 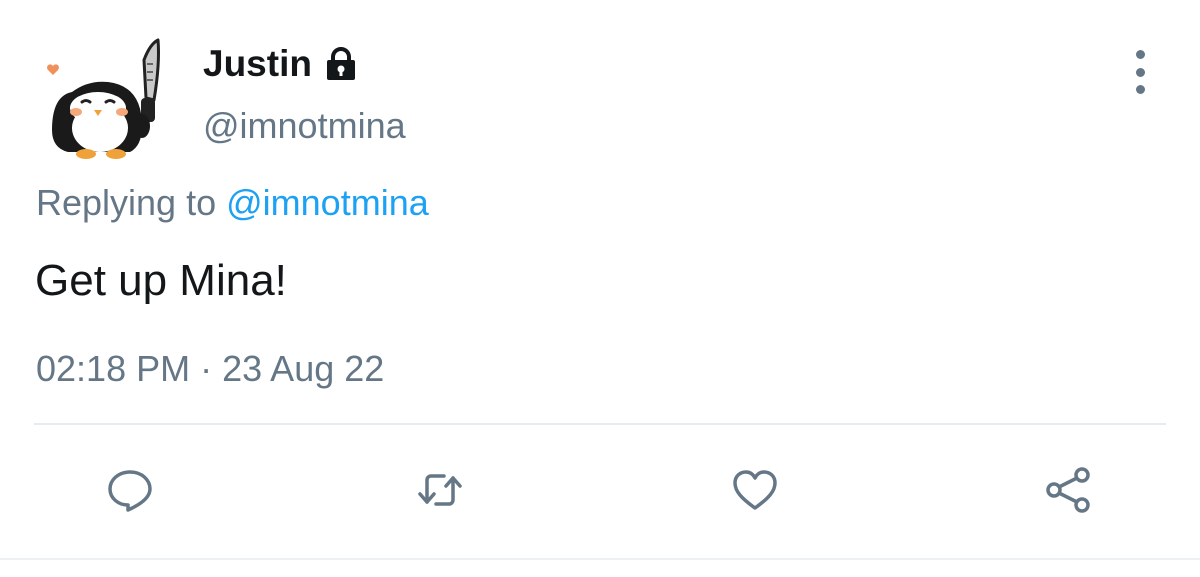 I want to click on like-button, so click(x=755, y=490).